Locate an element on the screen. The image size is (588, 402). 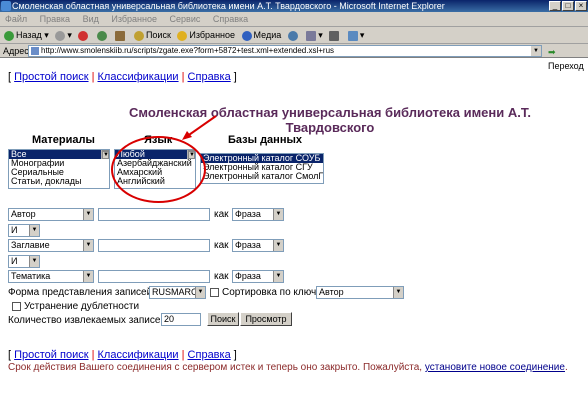
refresh-button is located at coordinates (102, 35).